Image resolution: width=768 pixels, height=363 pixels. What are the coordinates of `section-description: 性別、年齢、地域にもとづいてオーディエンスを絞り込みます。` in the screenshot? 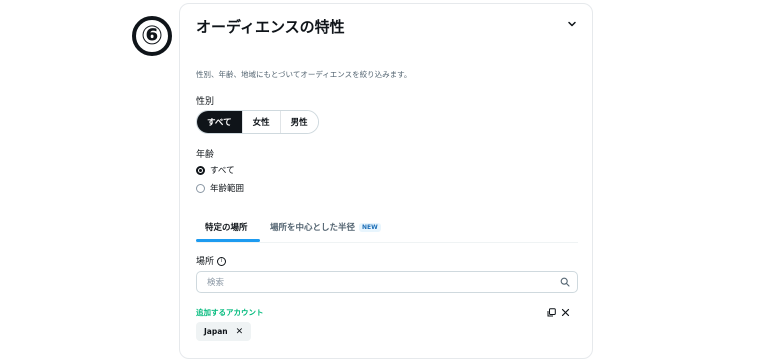 It's located at (304, 74).